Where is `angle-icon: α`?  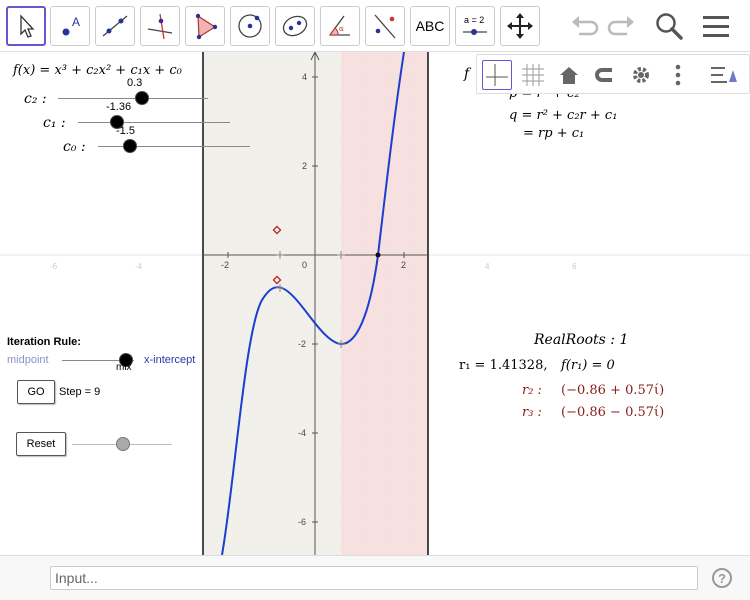 angle-icon: α is located at coordinates (339, 25).